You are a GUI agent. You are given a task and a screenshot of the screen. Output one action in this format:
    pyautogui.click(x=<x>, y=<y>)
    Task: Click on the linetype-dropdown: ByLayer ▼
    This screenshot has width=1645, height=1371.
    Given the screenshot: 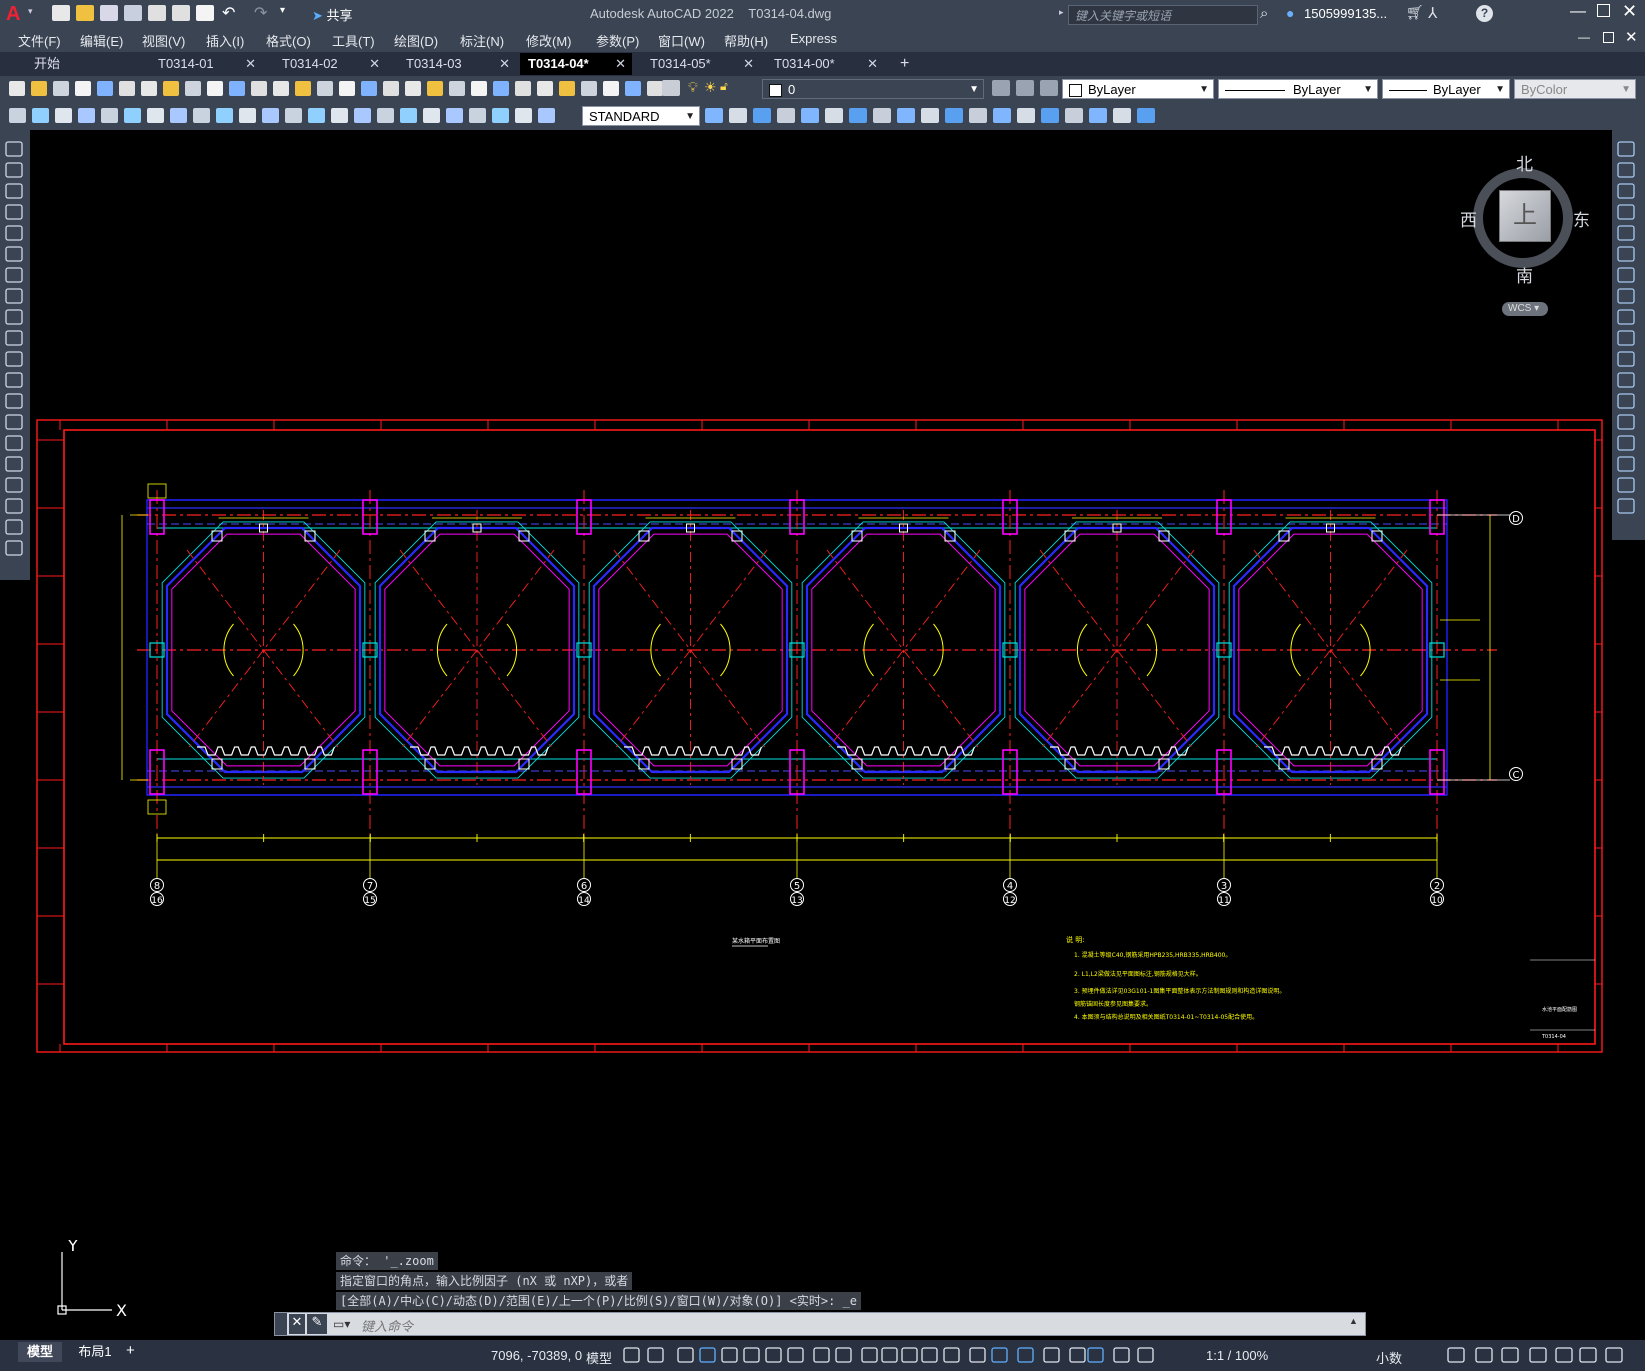 What is the action you would take?
    pyautogui.click(x=1298, y=89)
    